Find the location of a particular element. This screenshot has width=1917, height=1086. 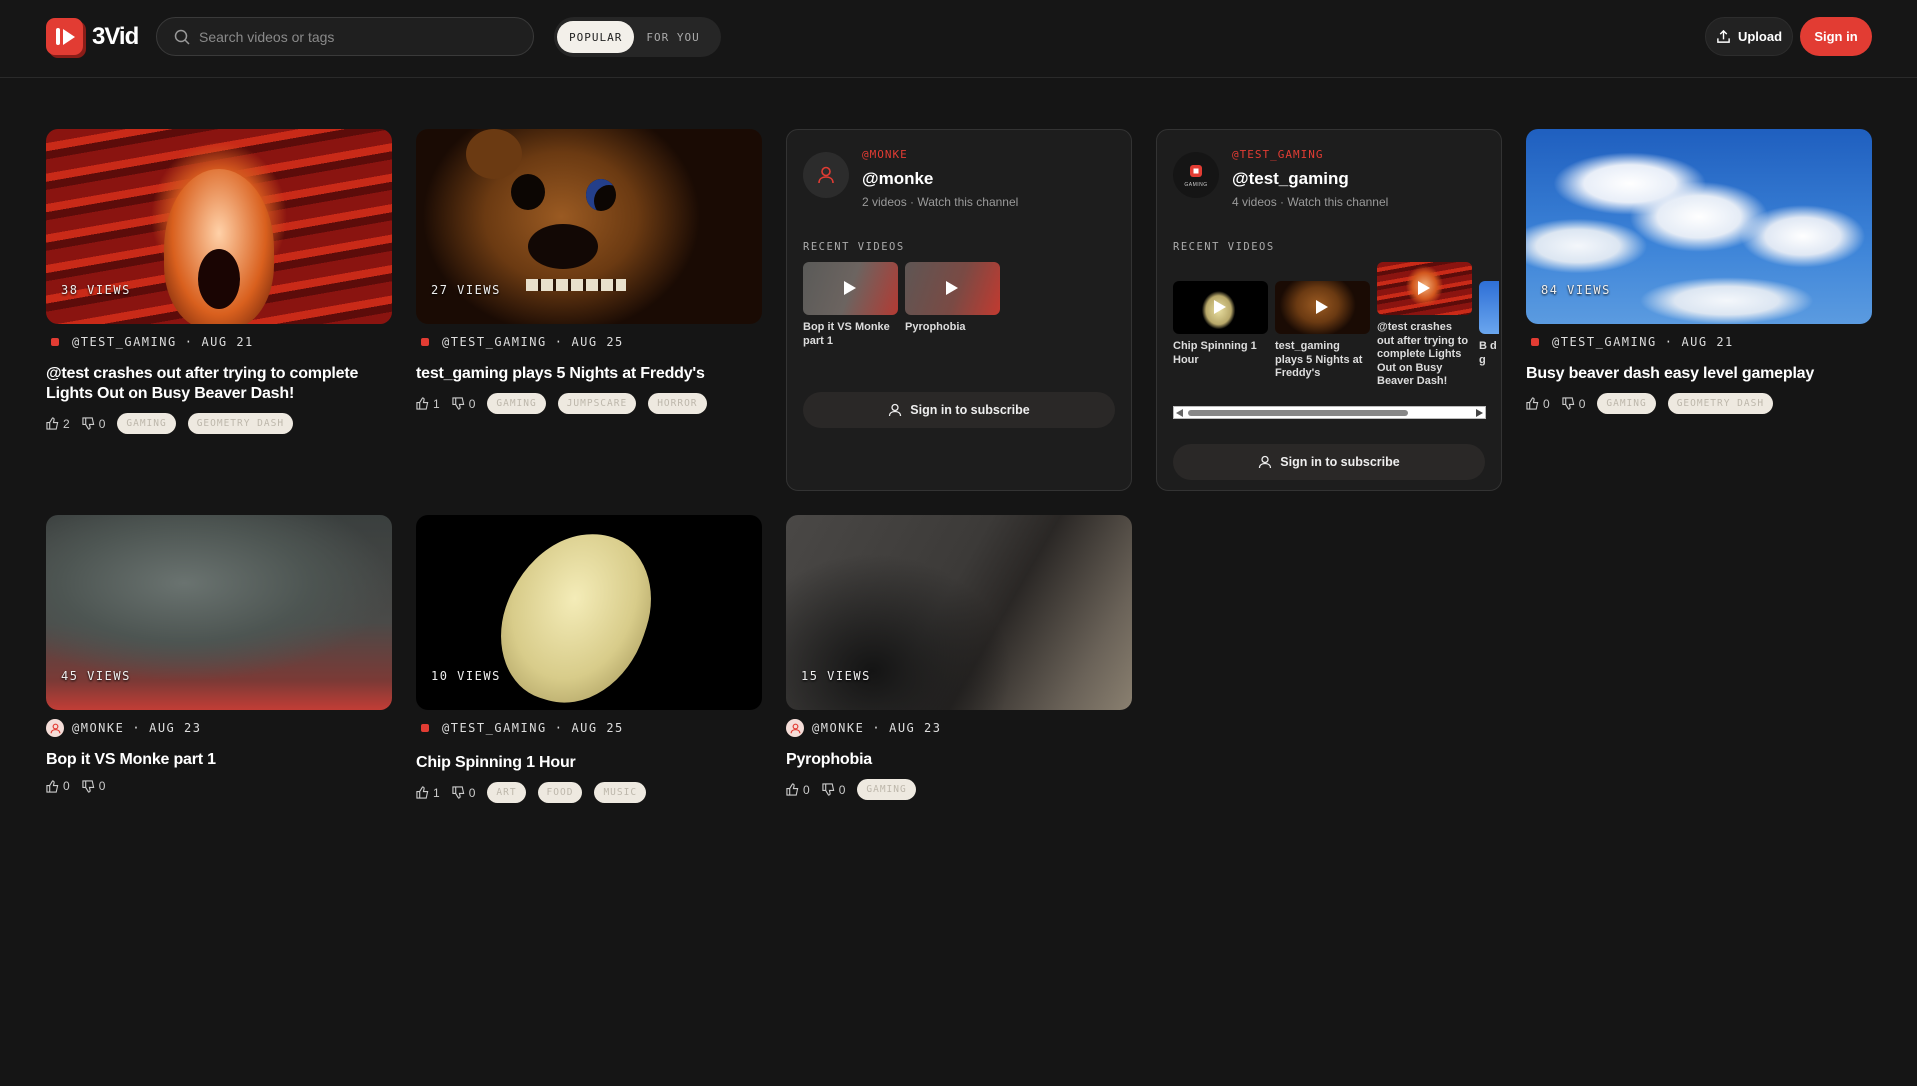

channel-avatar-text: GAMING is located at coordinates (1196, 185).